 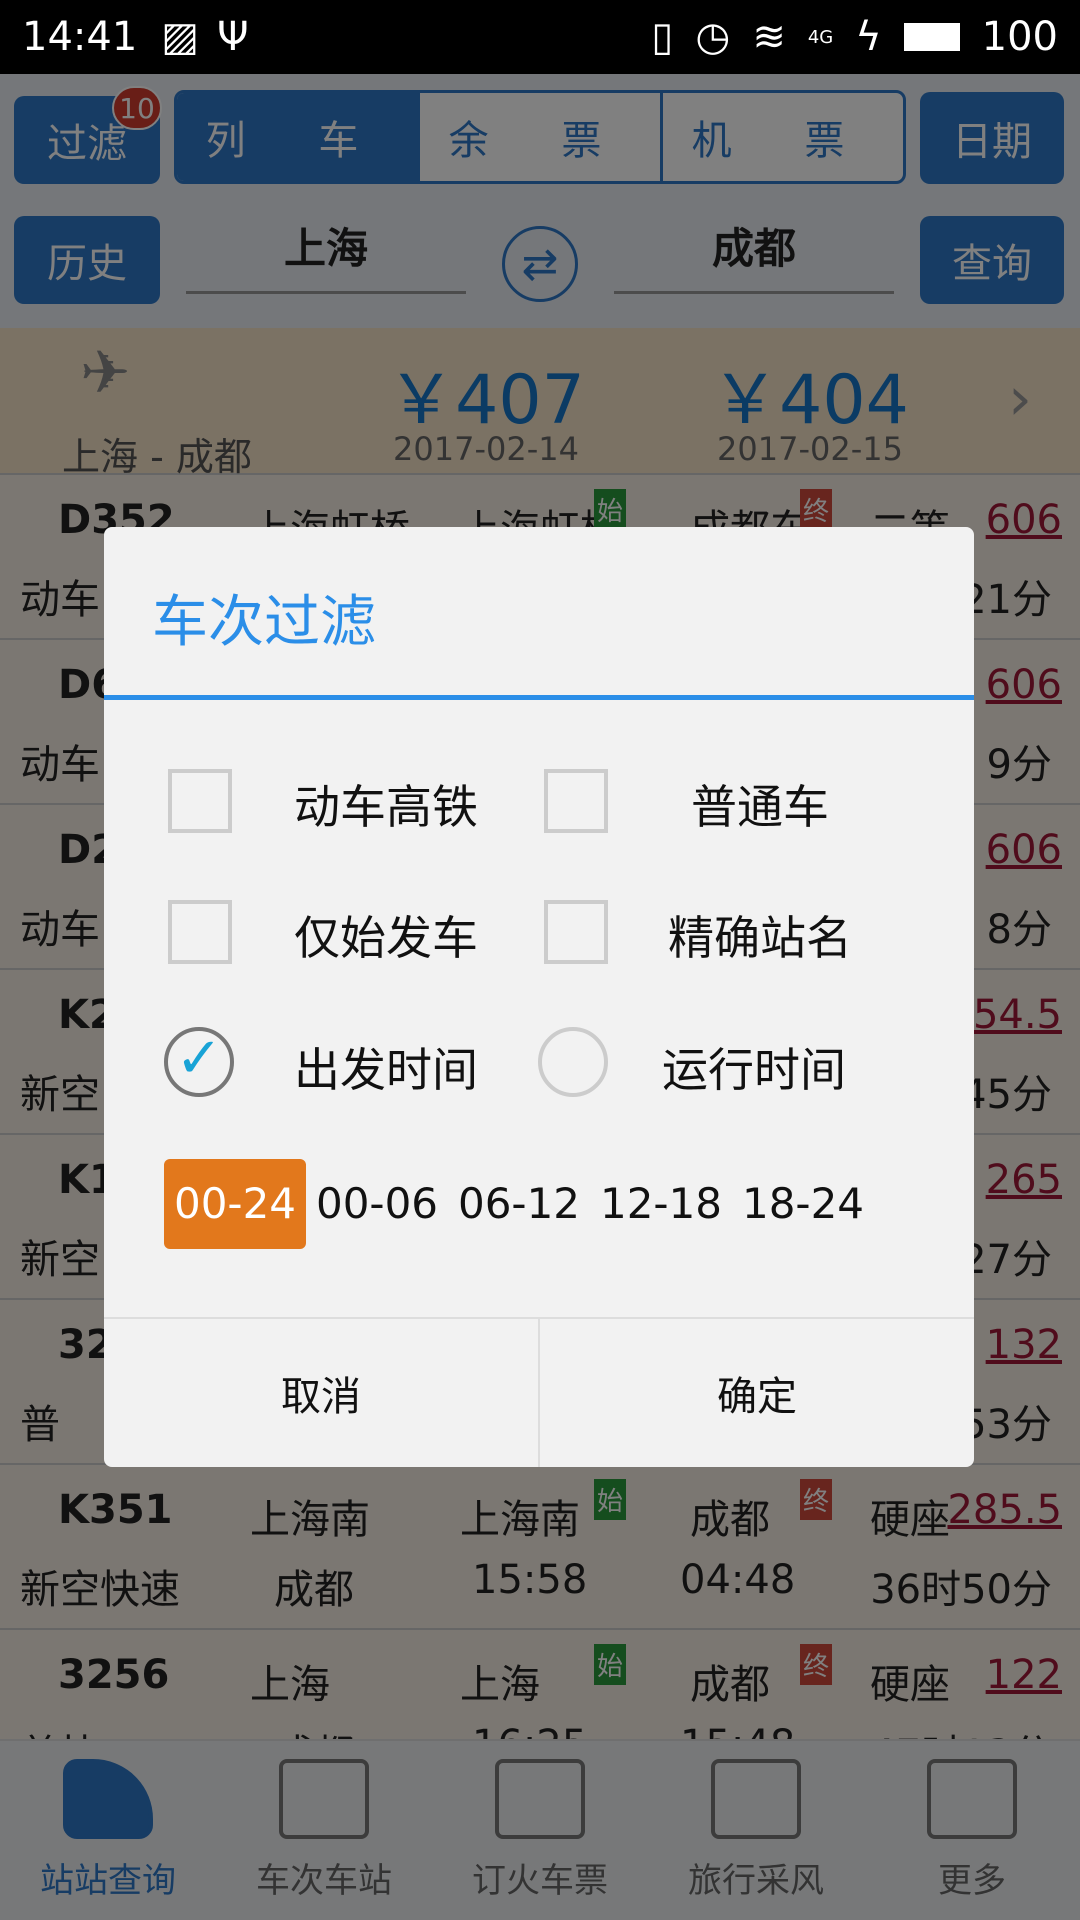 I want to click on nav-more: 更多, so click(x=972, y=1830).